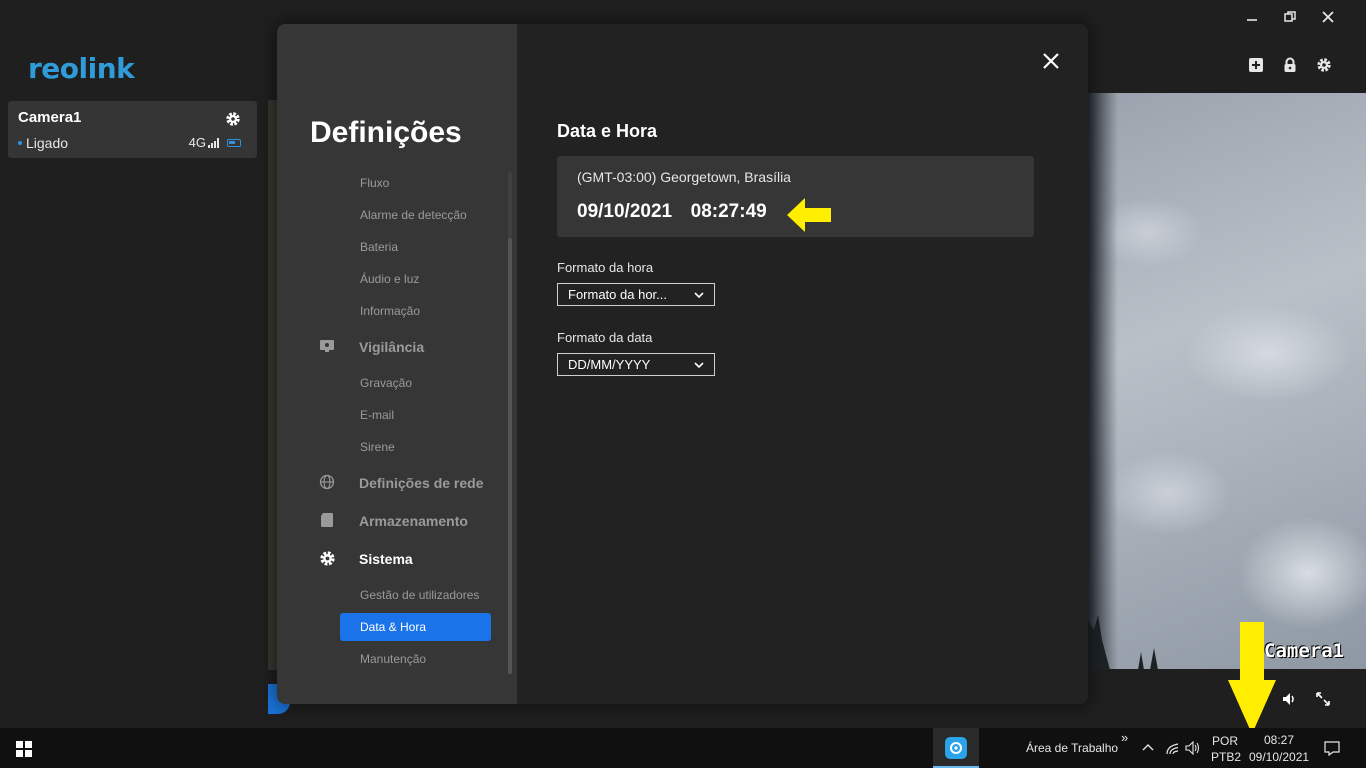 The image size is (1366, 768). What do you see at coordinates (132, 129) in the screenshot?
I see `camera-list-item: Camera1 Ligado 4G` at bounding box center [132, 129].